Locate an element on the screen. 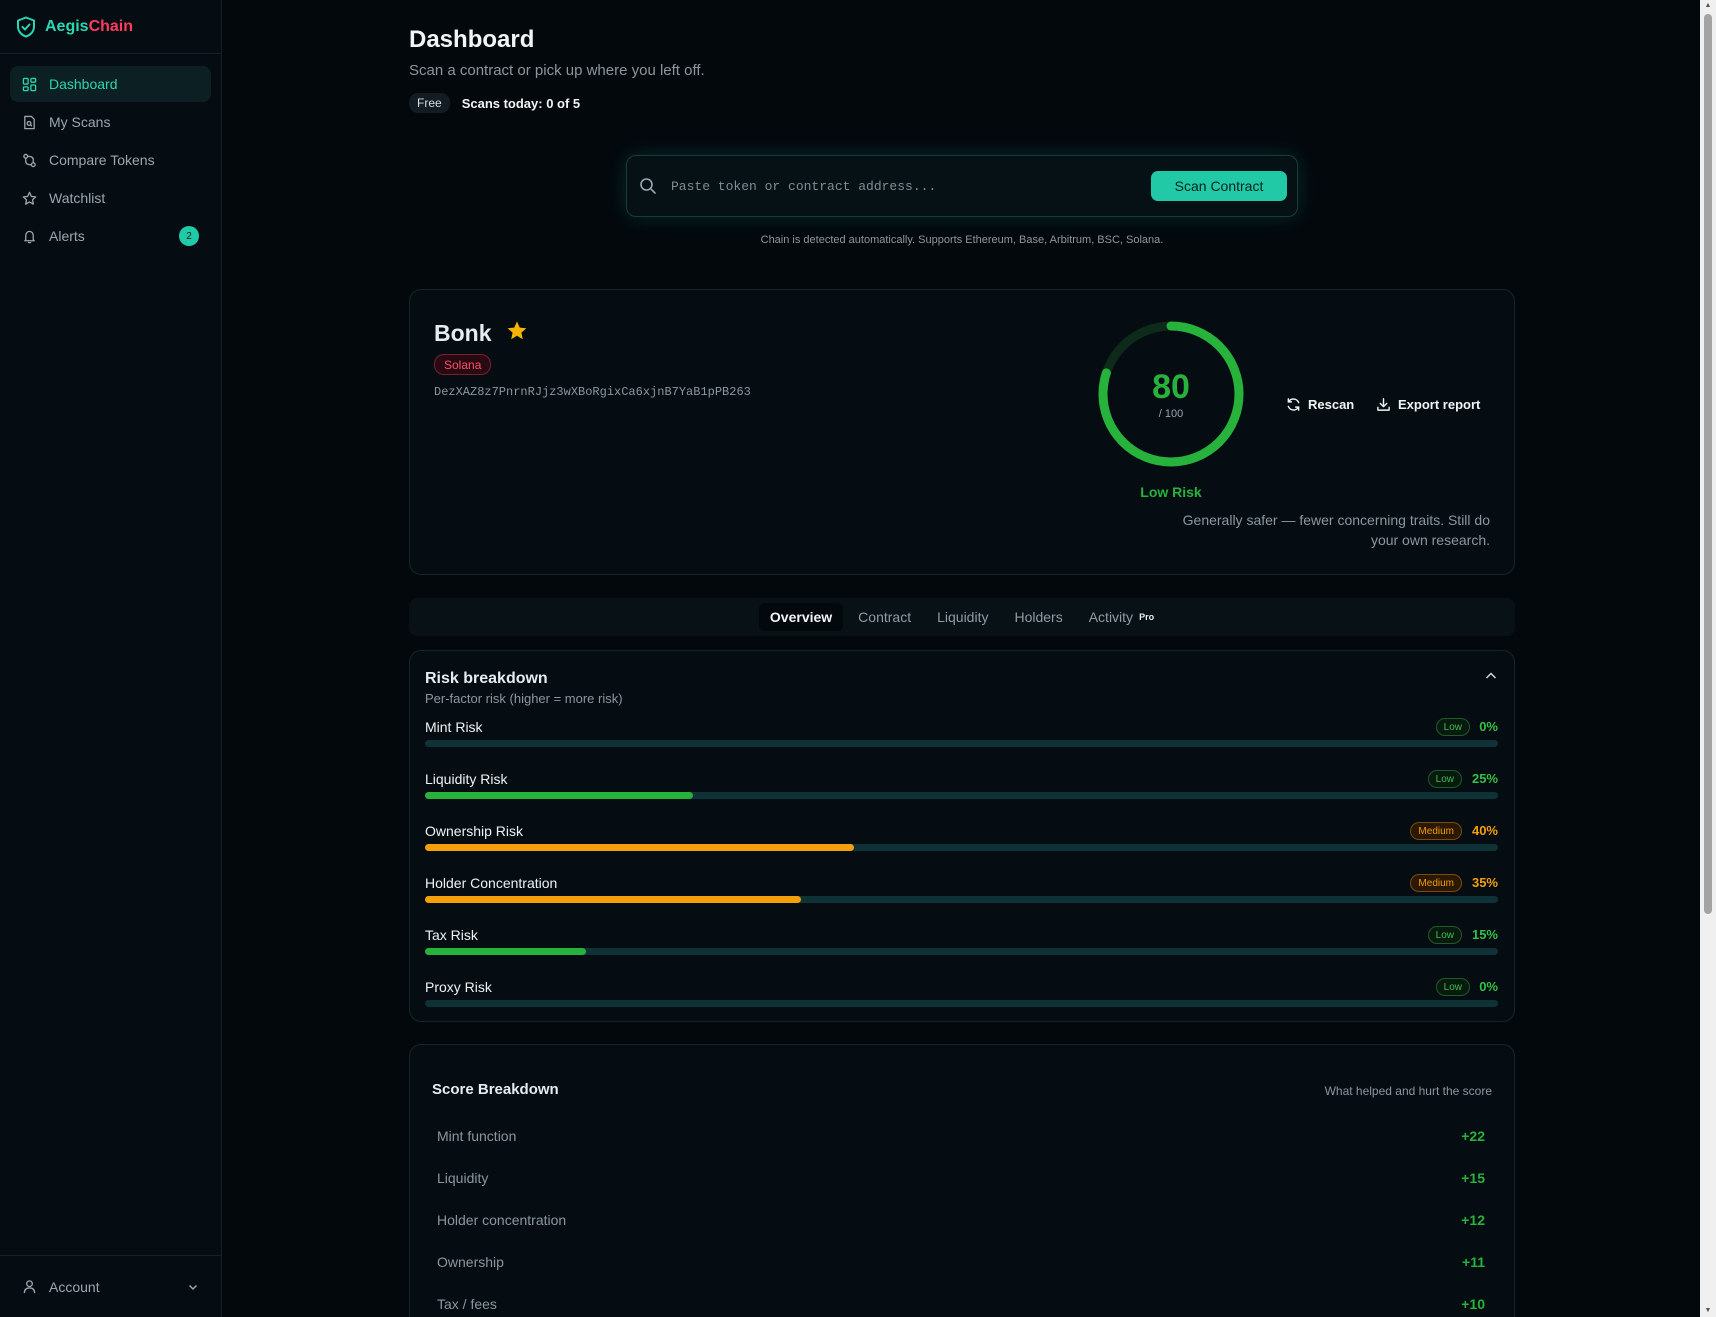 This screenshot has height=1317, width=1716. pro-badge: Pro is located at coordinates (1147, 617).